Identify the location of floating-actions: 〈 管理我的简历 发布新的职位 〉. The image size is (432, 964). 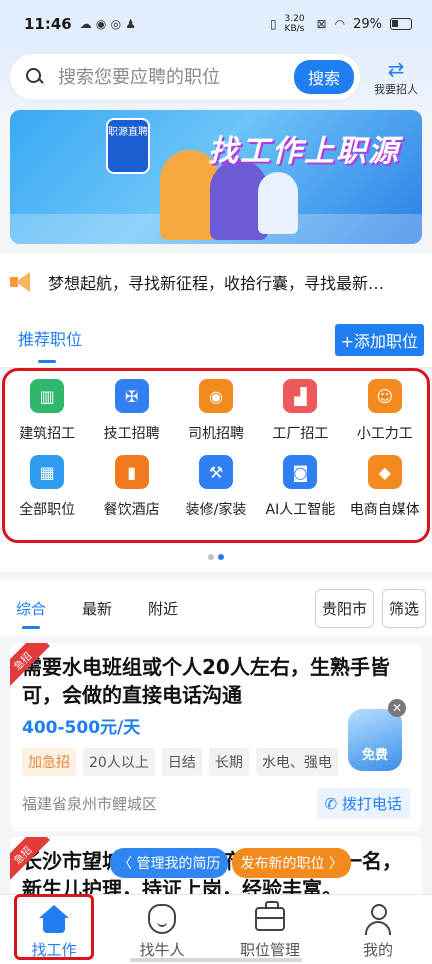
(230, 863).